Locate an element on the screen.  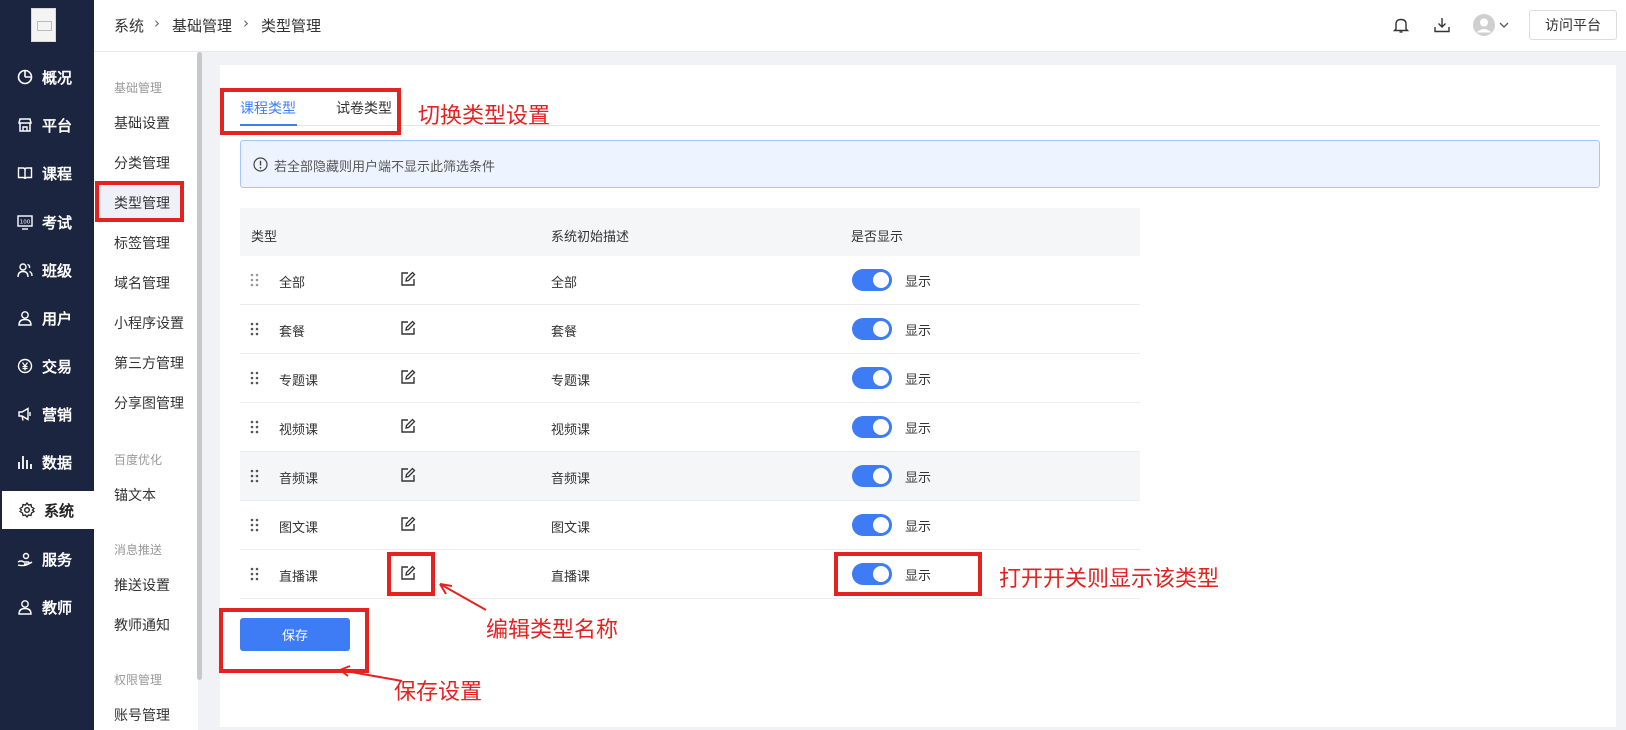
annotation-arrows is located at coordinates (413, 632).